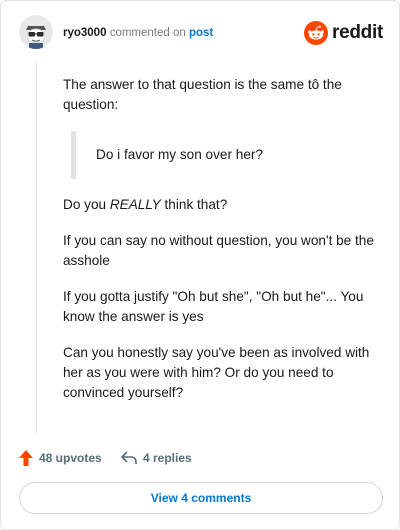 The width and height of the screenshot is (400, 530). What do you see at coordinates (36, 248) in the screenshot?
I see `thread-line` at bounding box center [36, 248].